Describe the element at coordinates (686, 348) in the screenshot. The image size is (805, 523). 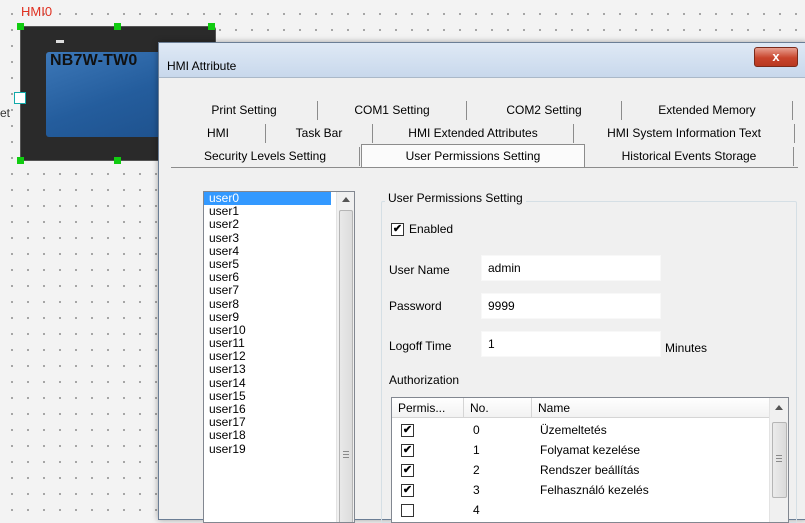
I see `logoff-unit-label: Minutes` at that location.